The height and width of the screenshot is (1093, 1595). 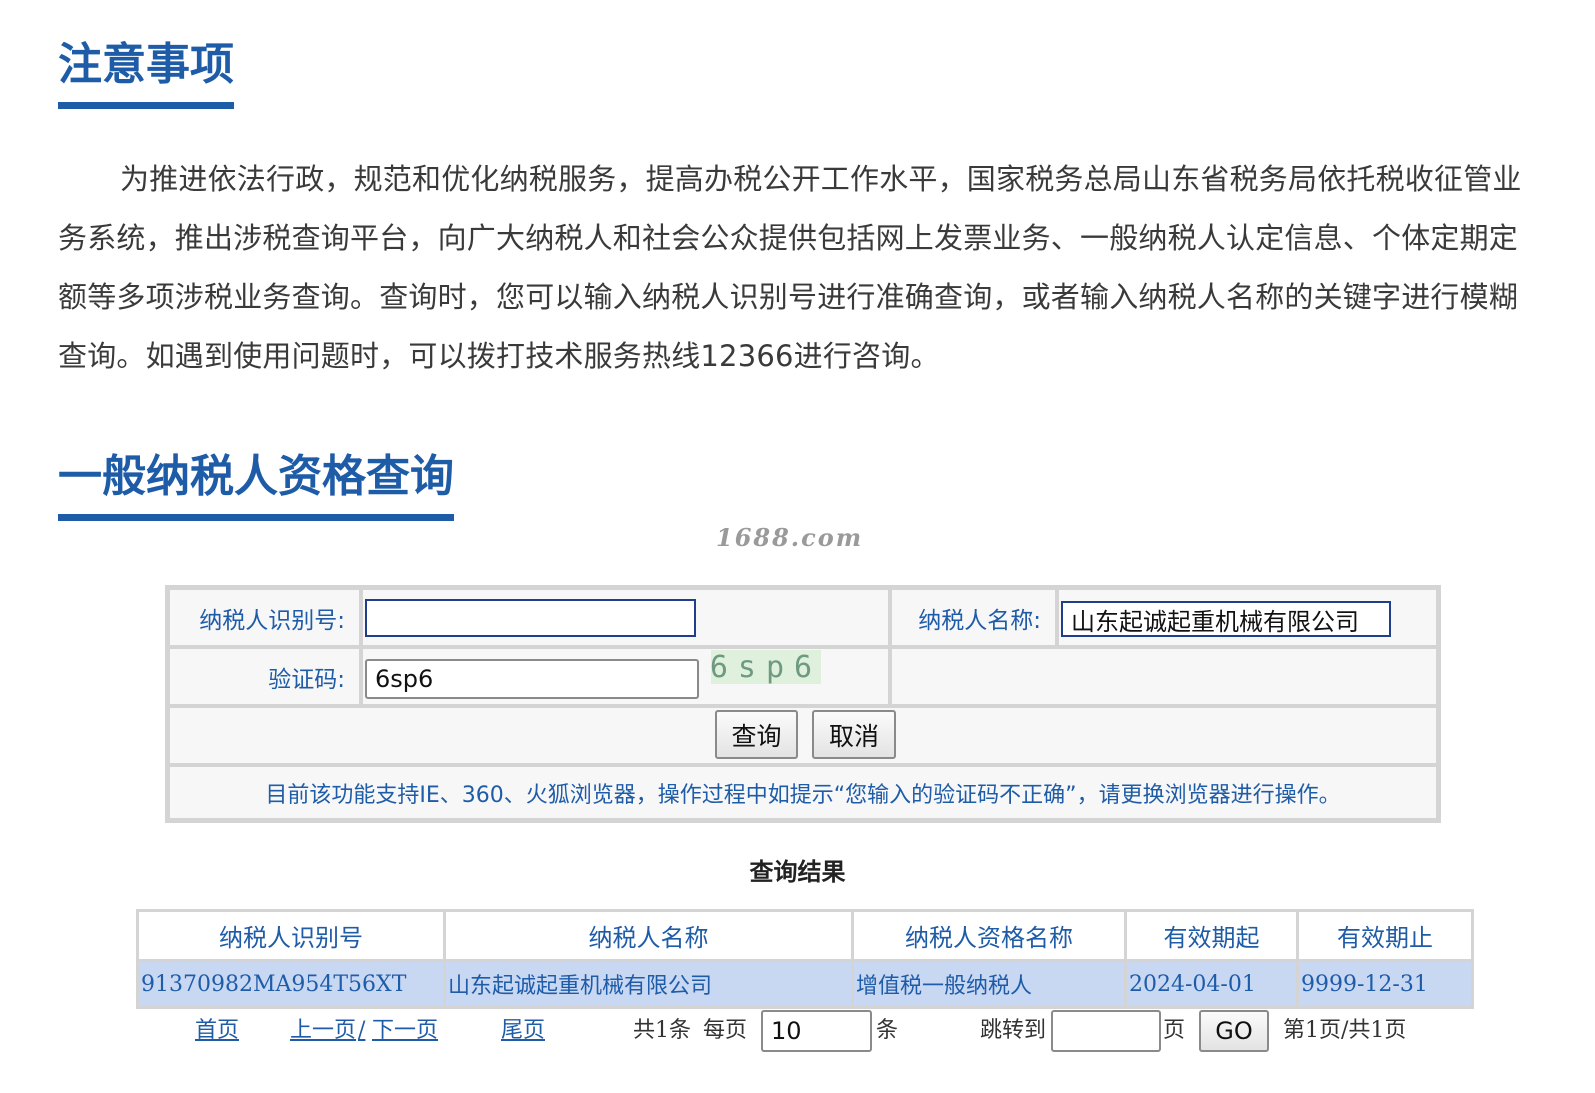 What do you see at coordinates (1164, 676) in the screenshot?
I see `empty-cell` at bounding box center [1164, 676].